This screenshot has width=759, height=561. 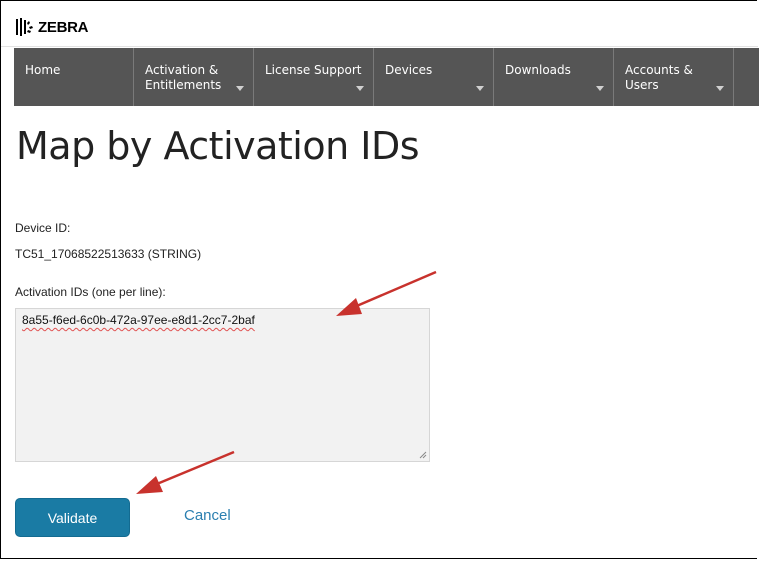 What do you see at coordinates (642, 85) in the screenshot?
I see `nav-item-label-2: Users` at bounding box center [642, 85].